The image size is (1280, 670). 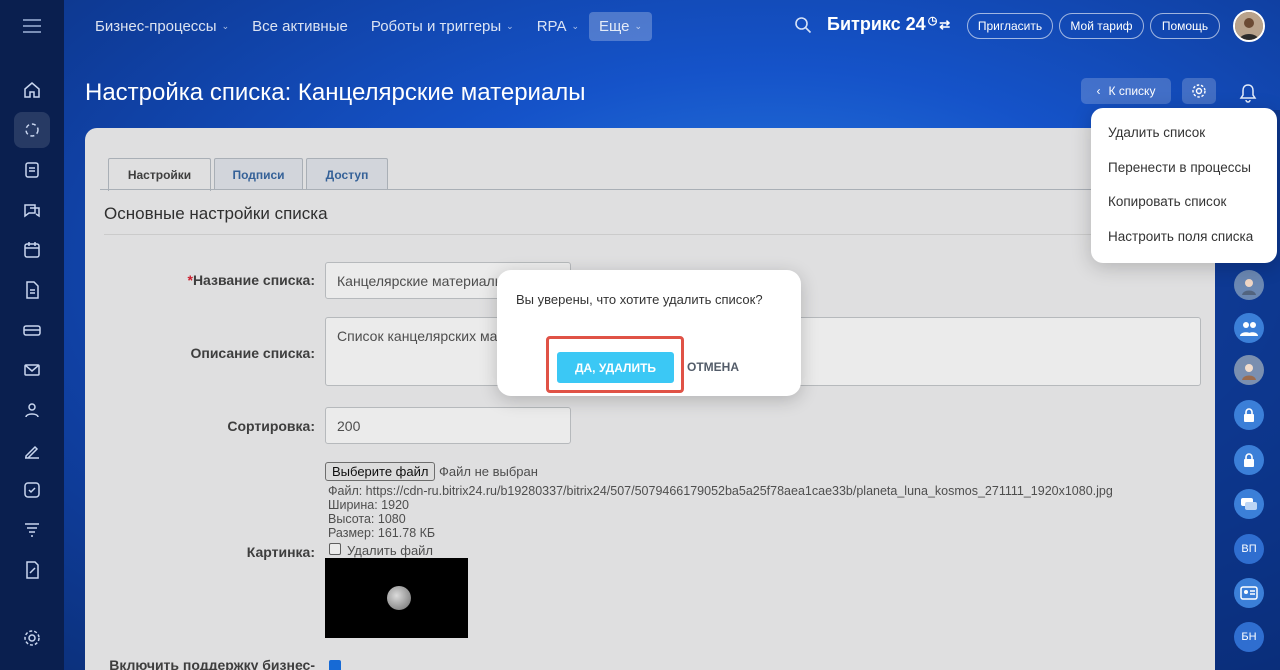 I want to click on my-tariff-button: Мой тариф, so click(x=1101, y=26).